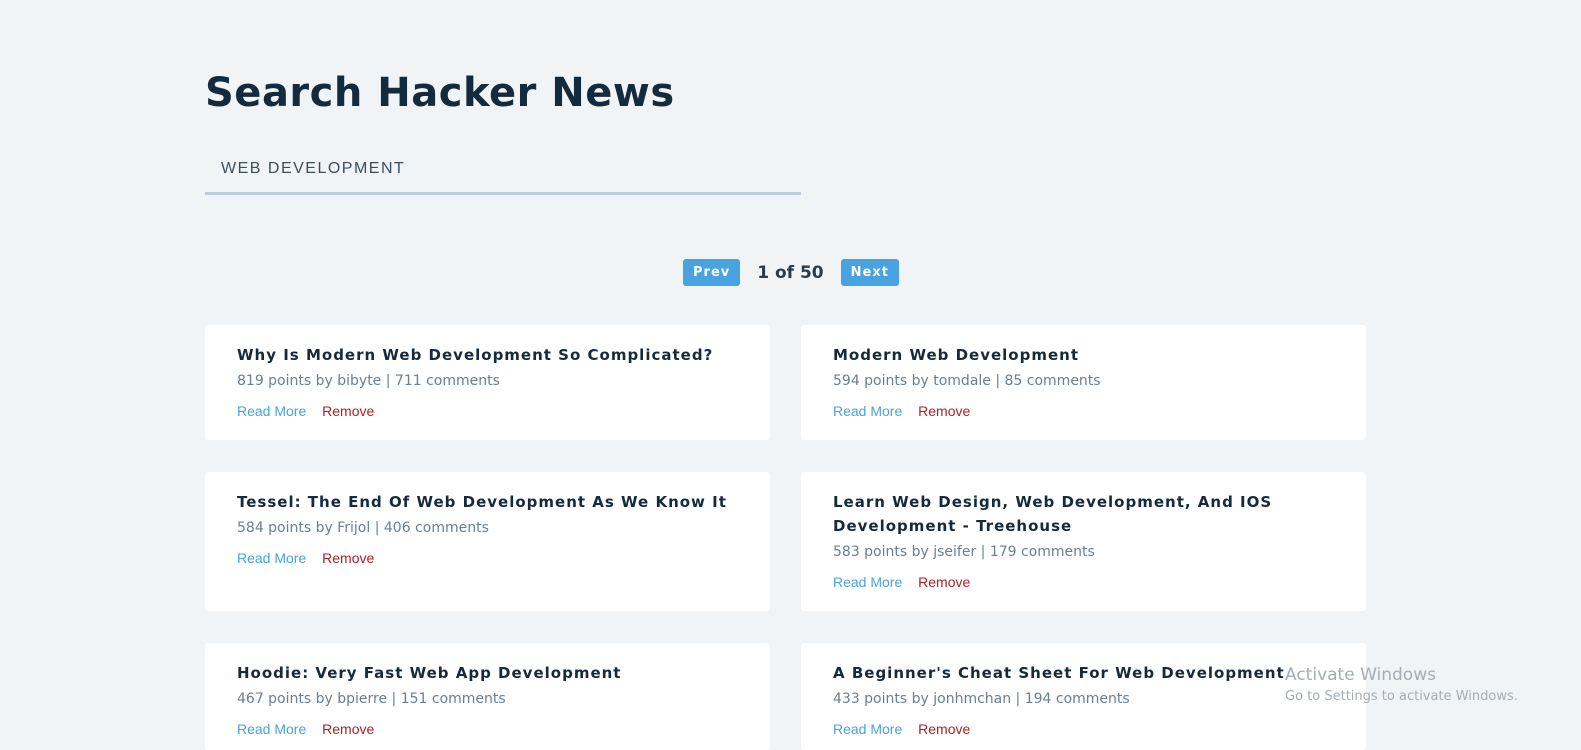 Image resolution: width=1581 pixels, height=750 pixels. I want to click on story-title: Hoodie: Very Fast Web App Development, so click(429, 673).